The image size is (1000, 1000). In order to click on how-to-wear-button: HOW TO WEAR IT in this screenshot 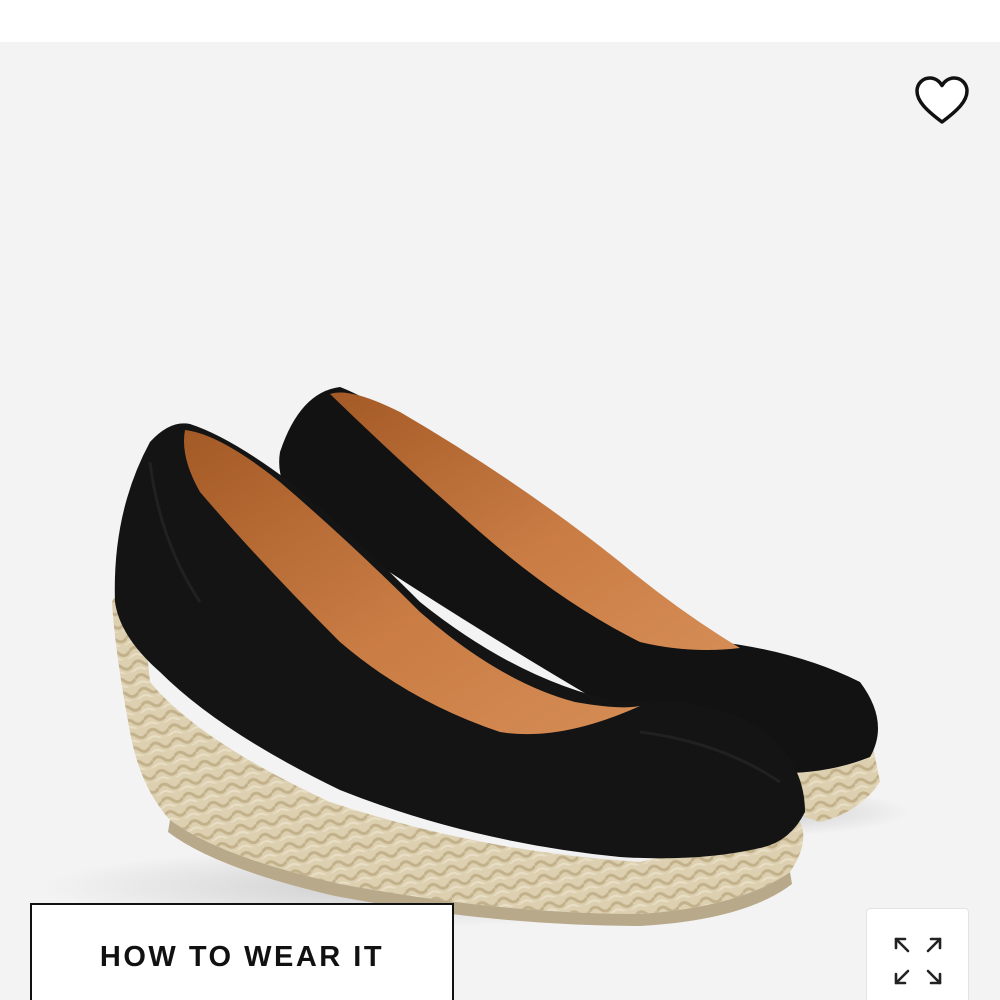, I will do `click(242, 951)`.